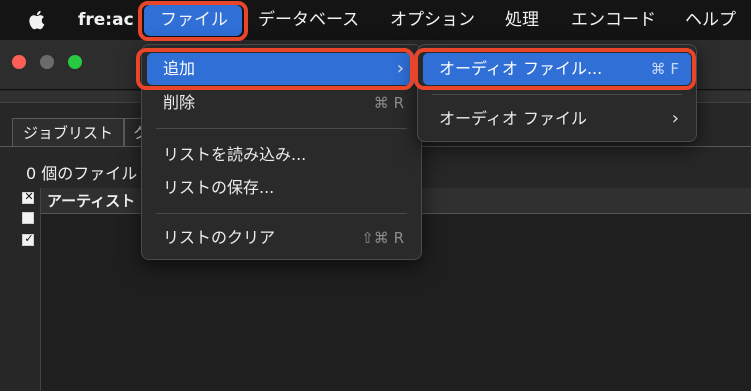 The image size is (751, 391). Describe the element at coordinates (522, 20) in the screenshot. I see `menu-process: 処理` at that location.